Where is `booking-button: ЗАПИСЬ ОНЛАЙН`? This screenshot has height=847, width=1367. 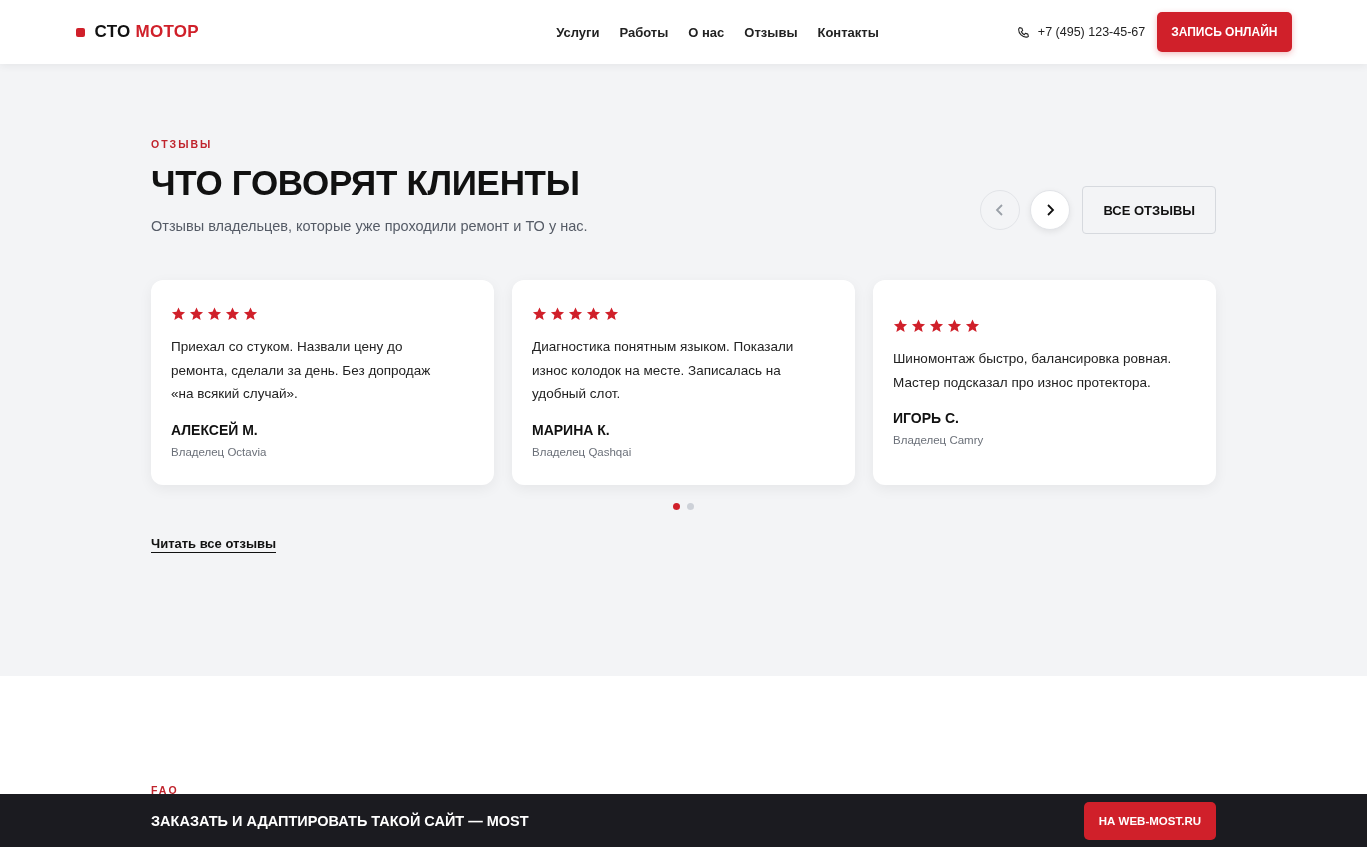 booking-button: ЗАПИСЬ ОНЛАЙН is located at coordinates (1224, 32).